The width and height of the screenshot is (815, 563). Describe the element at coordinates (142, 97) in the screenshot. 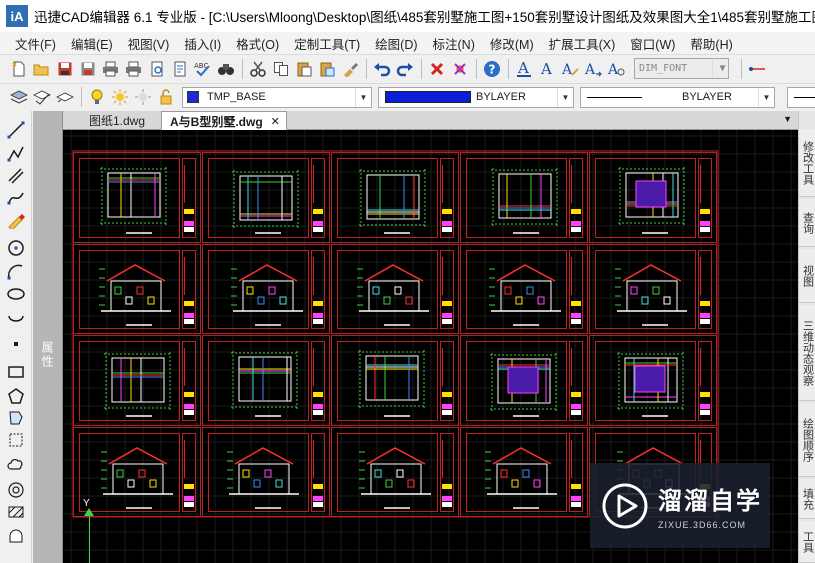

I see `layer-viewport-freeze-icon` at that location.